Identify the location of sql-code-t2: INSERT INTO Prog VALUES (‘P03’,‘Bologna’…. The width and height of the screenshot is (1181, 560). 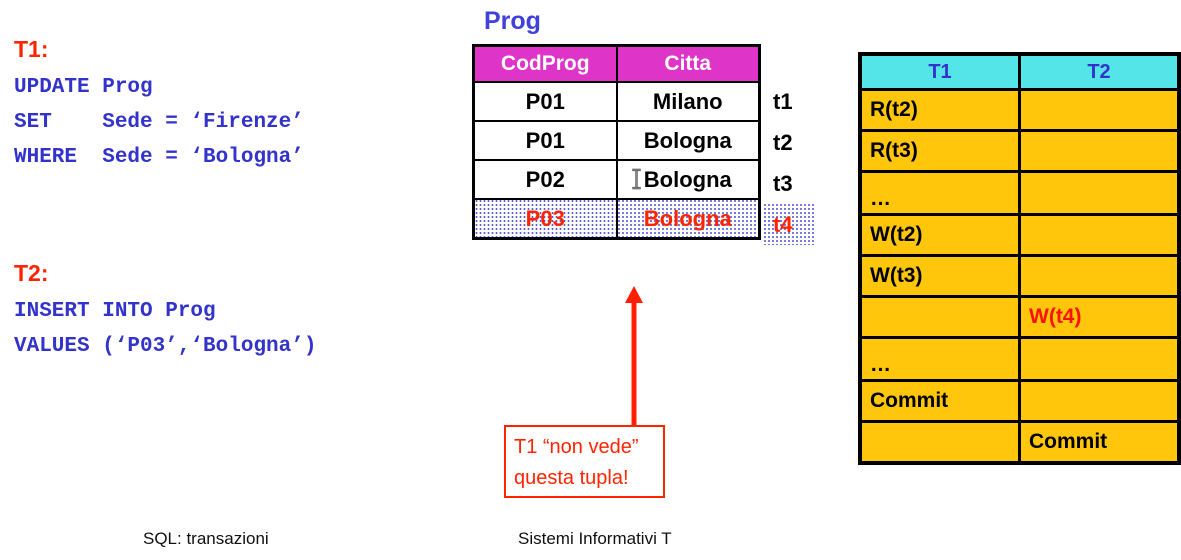
(165, 329).